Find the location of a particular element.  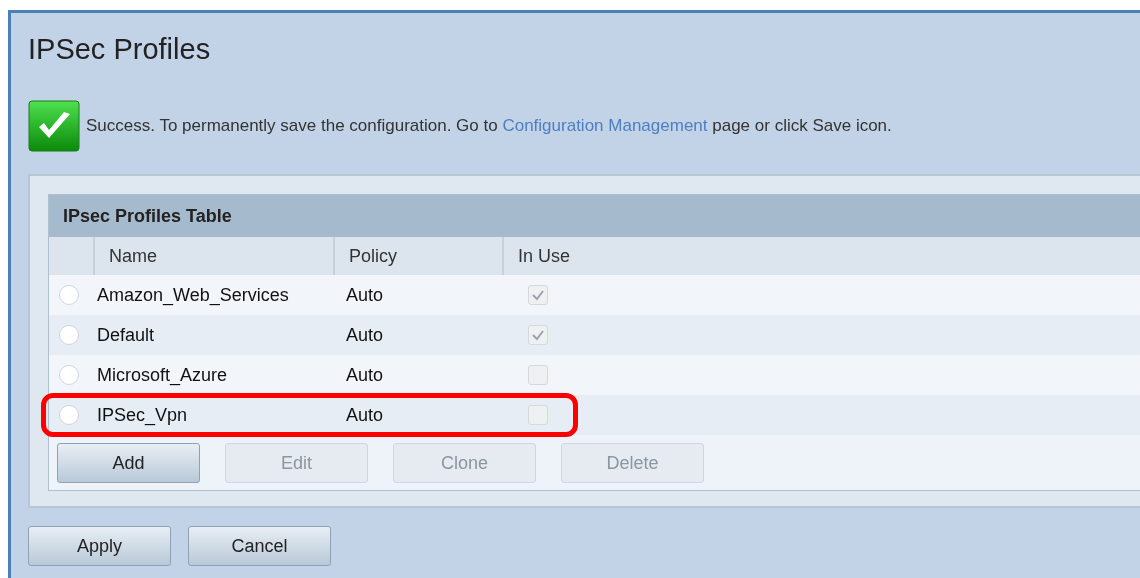

profile-name: Amazon_Web_Services is located at coordinates (192, 295).